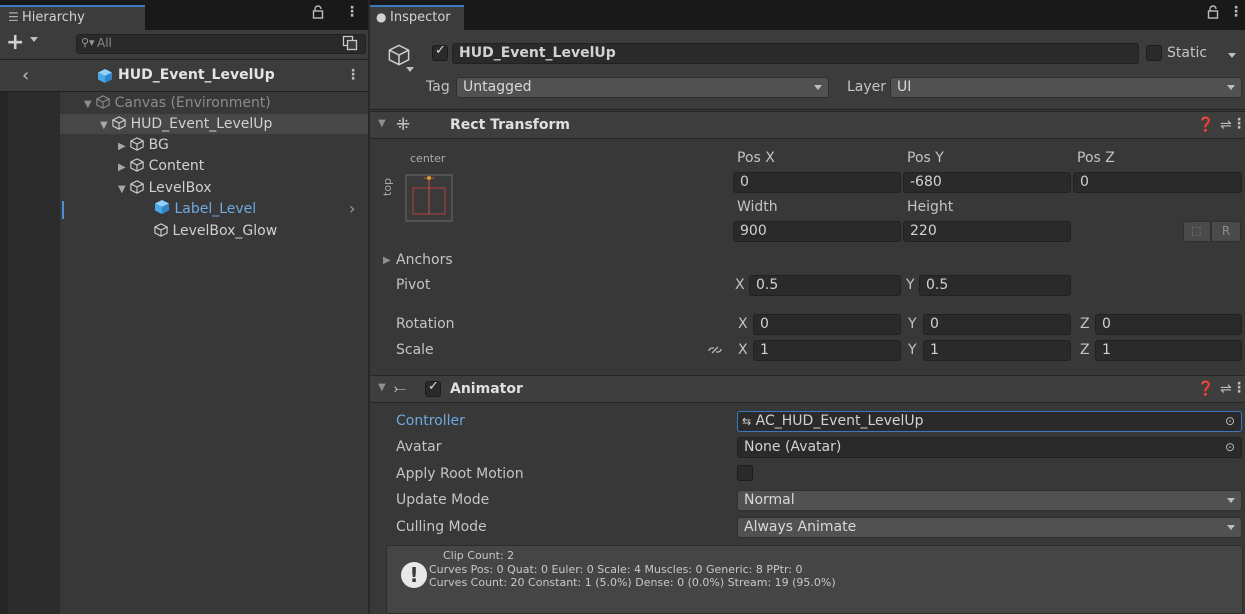 This screenshot has height=614, width=1245. What do you see at coordinates (34, 39) in the screenshot?
I see `add-dropdown-chevron-icon` at bounding box center [34, 39].